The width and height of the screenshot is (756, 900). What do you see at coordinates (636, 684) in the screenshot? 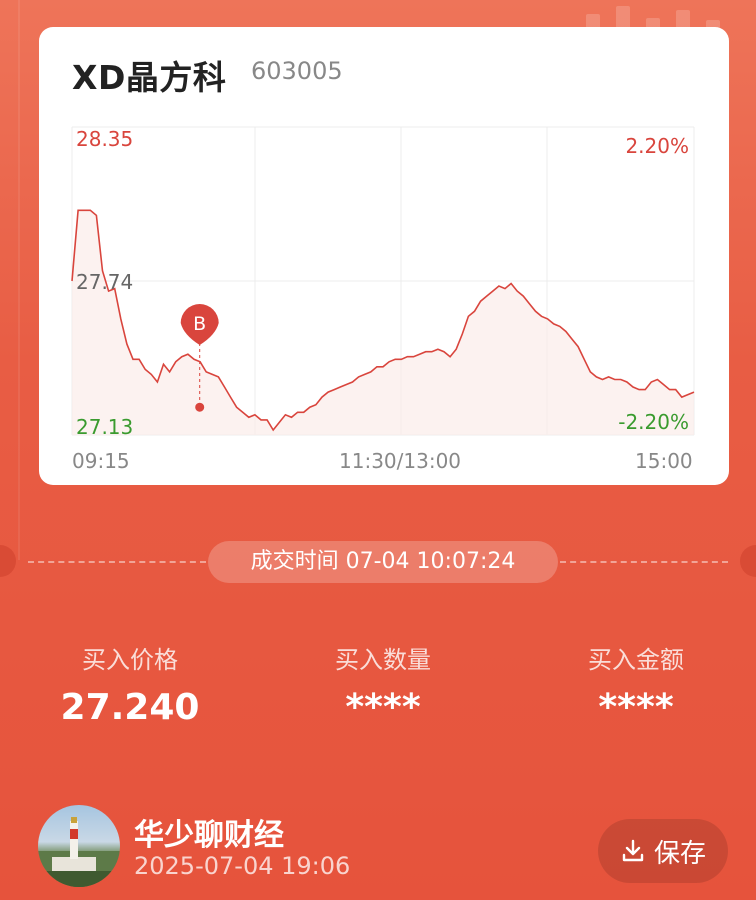
I see `stat-buy-amount: 买入金额 ****` at bounding box center [636, 684].